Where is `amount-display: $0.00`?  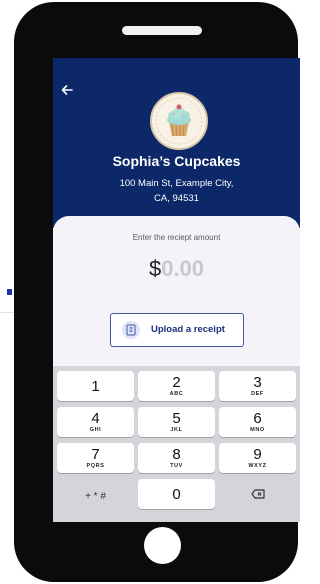
amount-display: $0.00 is located at coordinates (176, 269).